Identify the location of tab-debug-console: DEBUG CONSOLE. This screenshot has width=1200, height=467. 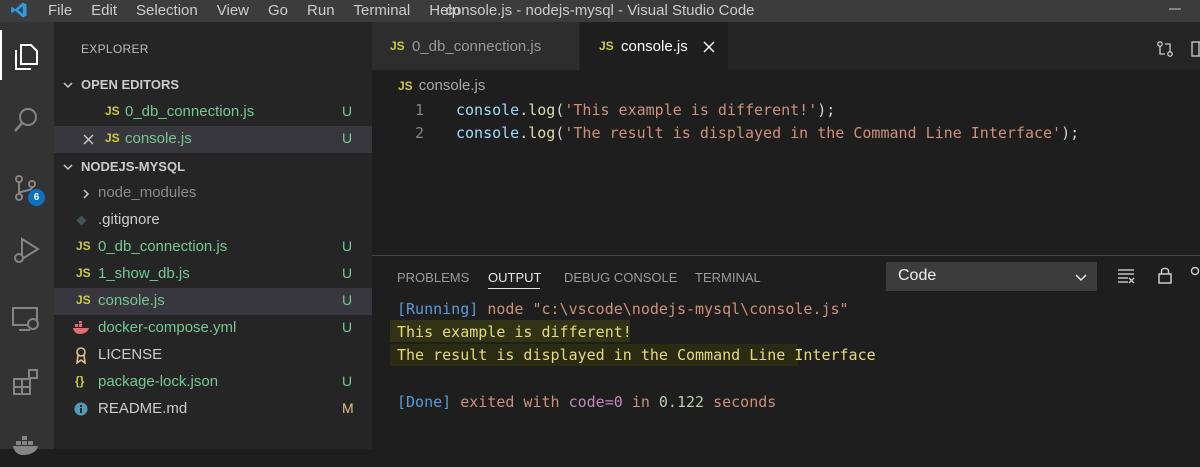
(620, 277).